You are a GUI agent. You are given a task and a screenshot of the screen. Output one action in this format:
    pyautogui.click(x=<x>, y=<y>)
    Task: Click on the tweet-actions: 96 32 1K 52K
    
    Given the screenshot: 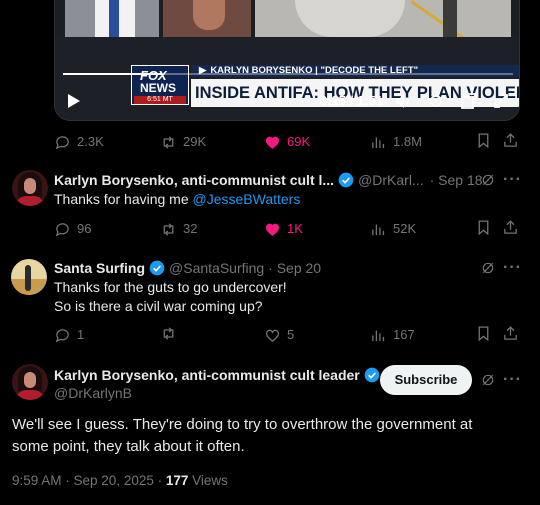 What is the action you would take?
    pyautogui.click(x=287, y=229)
    